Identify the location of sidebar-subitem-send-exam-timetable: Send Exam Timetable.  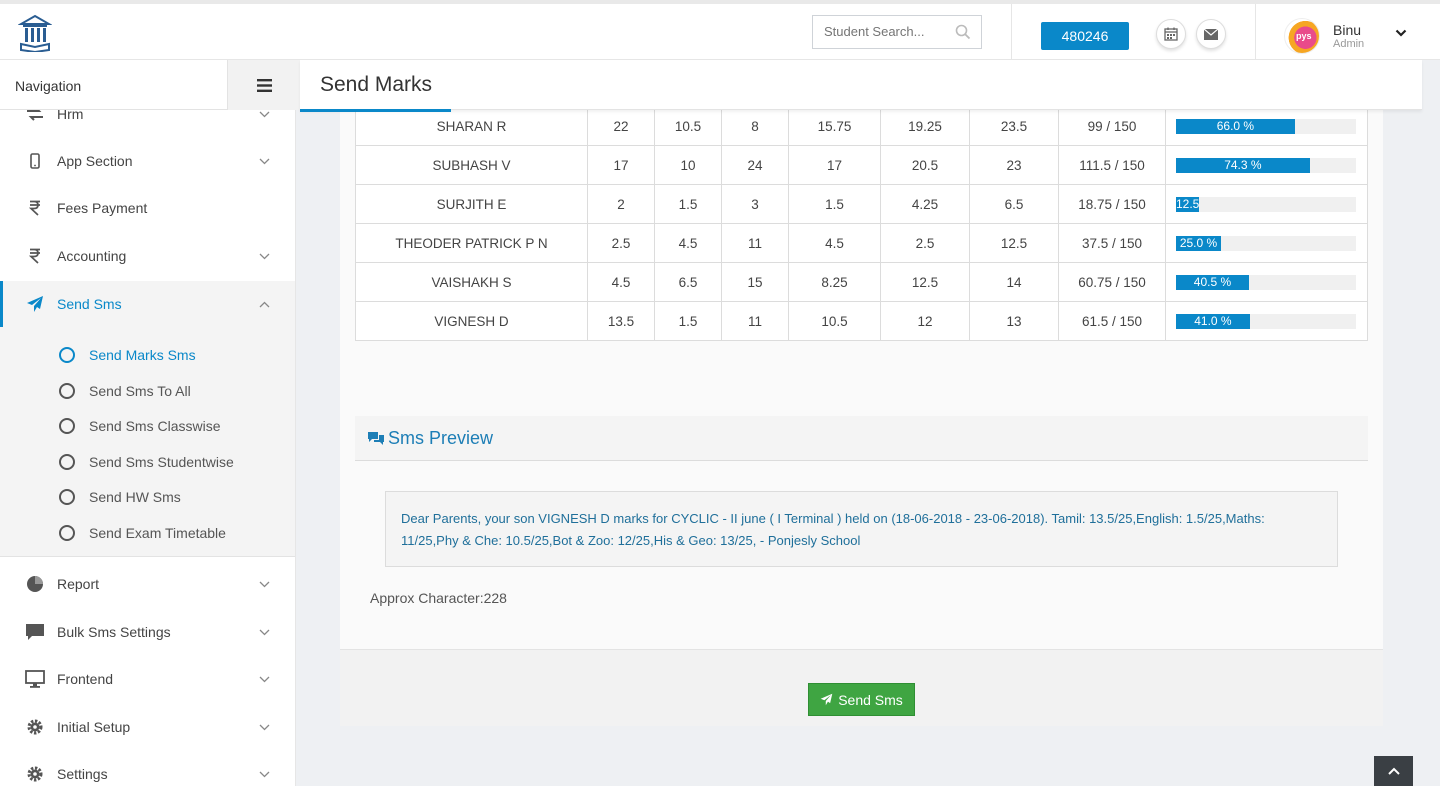
(142, 533).